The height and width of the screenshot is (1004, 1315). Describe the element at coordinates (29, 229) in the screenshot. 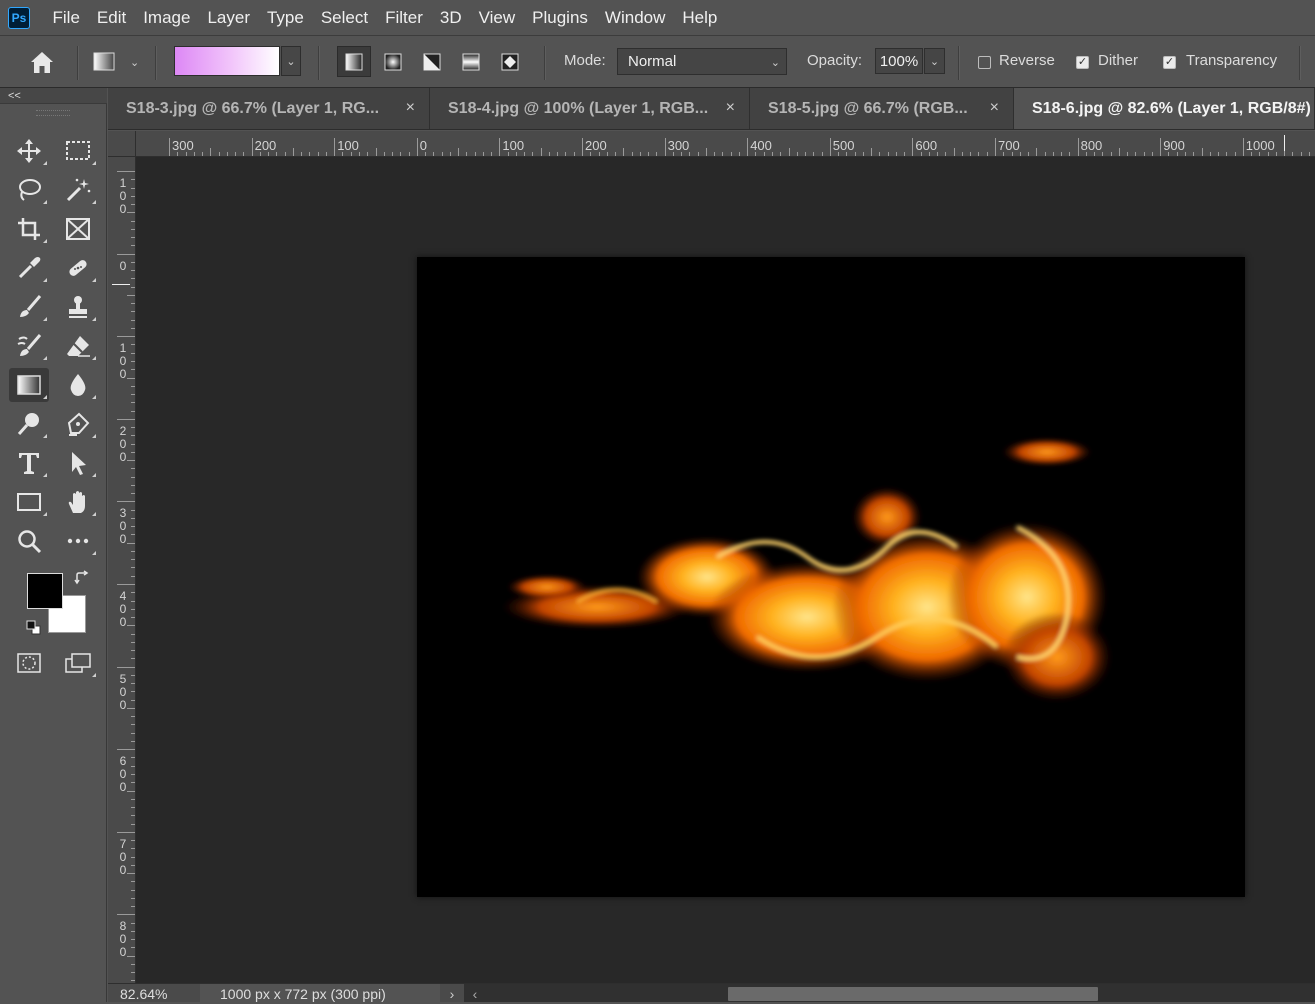

I see `crop-tool-icon` at that location.